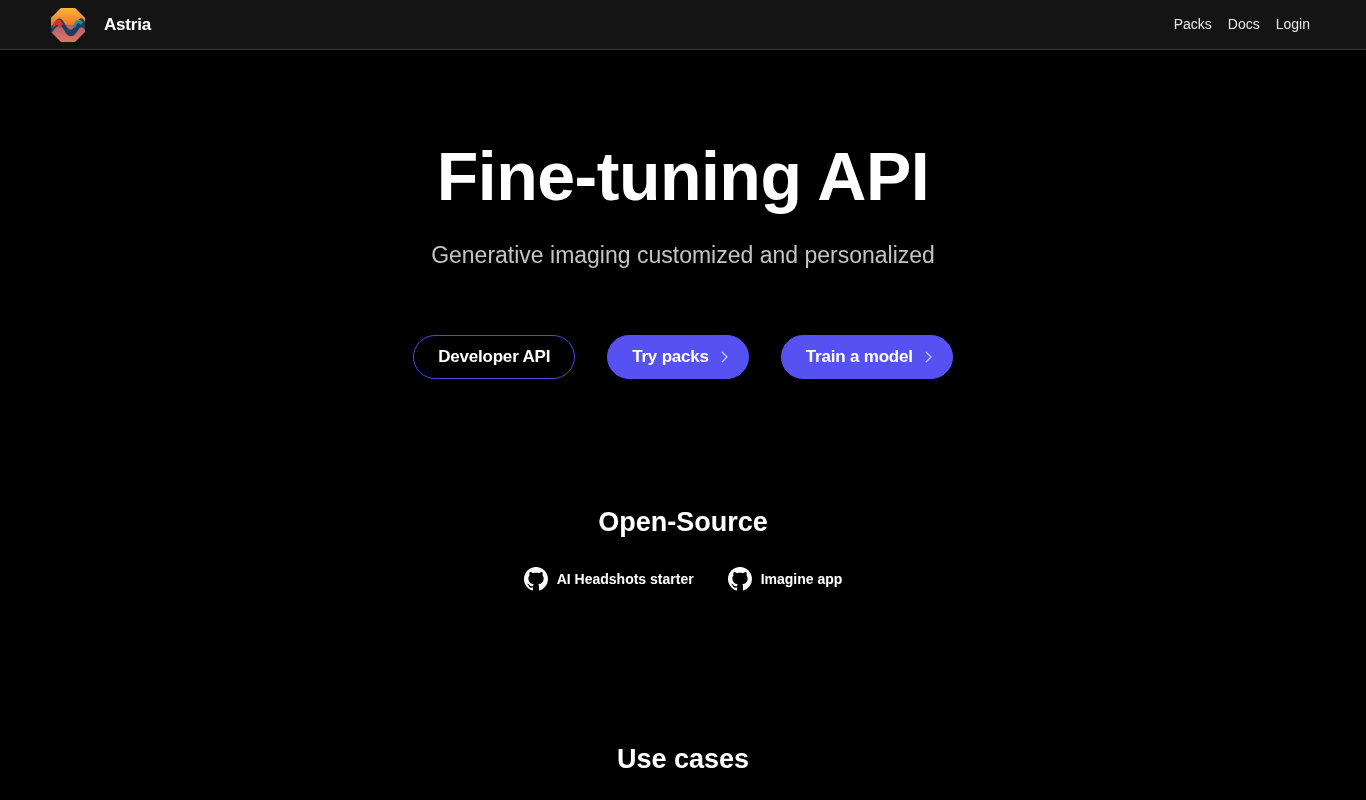 The image size is (1366, 800). What do you see at coordinates (683, 176) in the screenshot?
I see `hero-title: Fine-tuning API` at bounding box center [683, 176].